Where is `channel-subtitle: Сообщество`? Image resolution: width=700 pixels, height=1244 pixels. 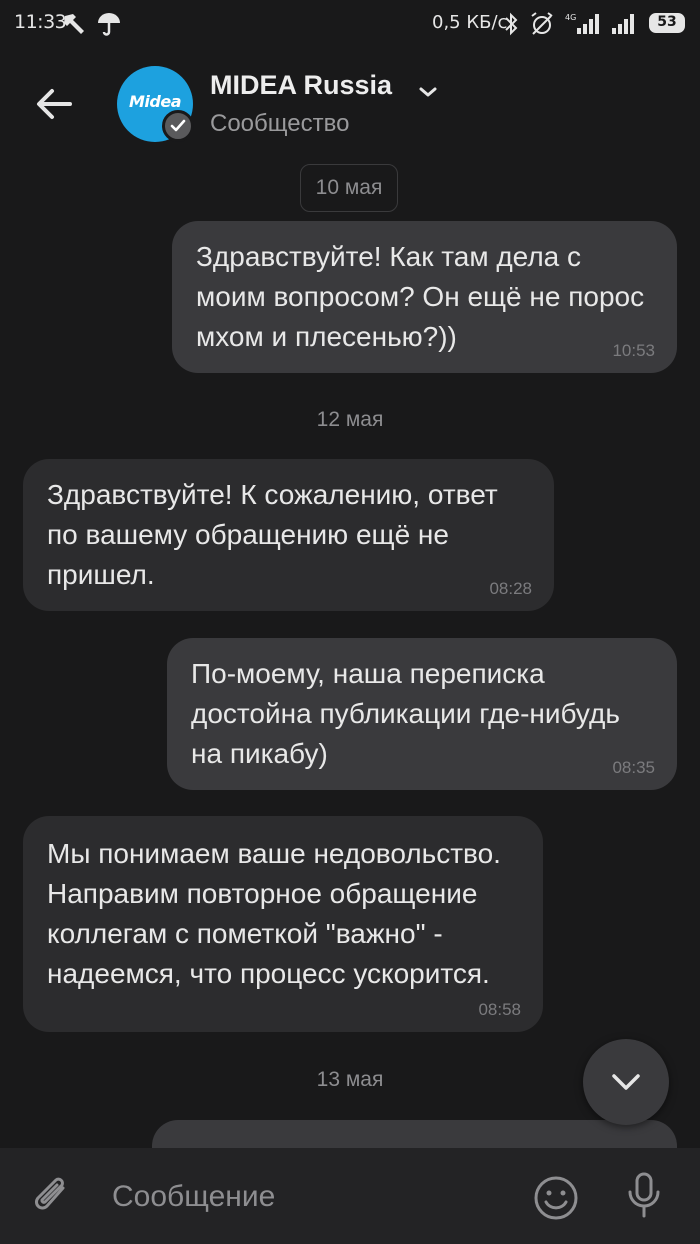
channel-subtitle: Сообщество is located at coordinates (280, 123).